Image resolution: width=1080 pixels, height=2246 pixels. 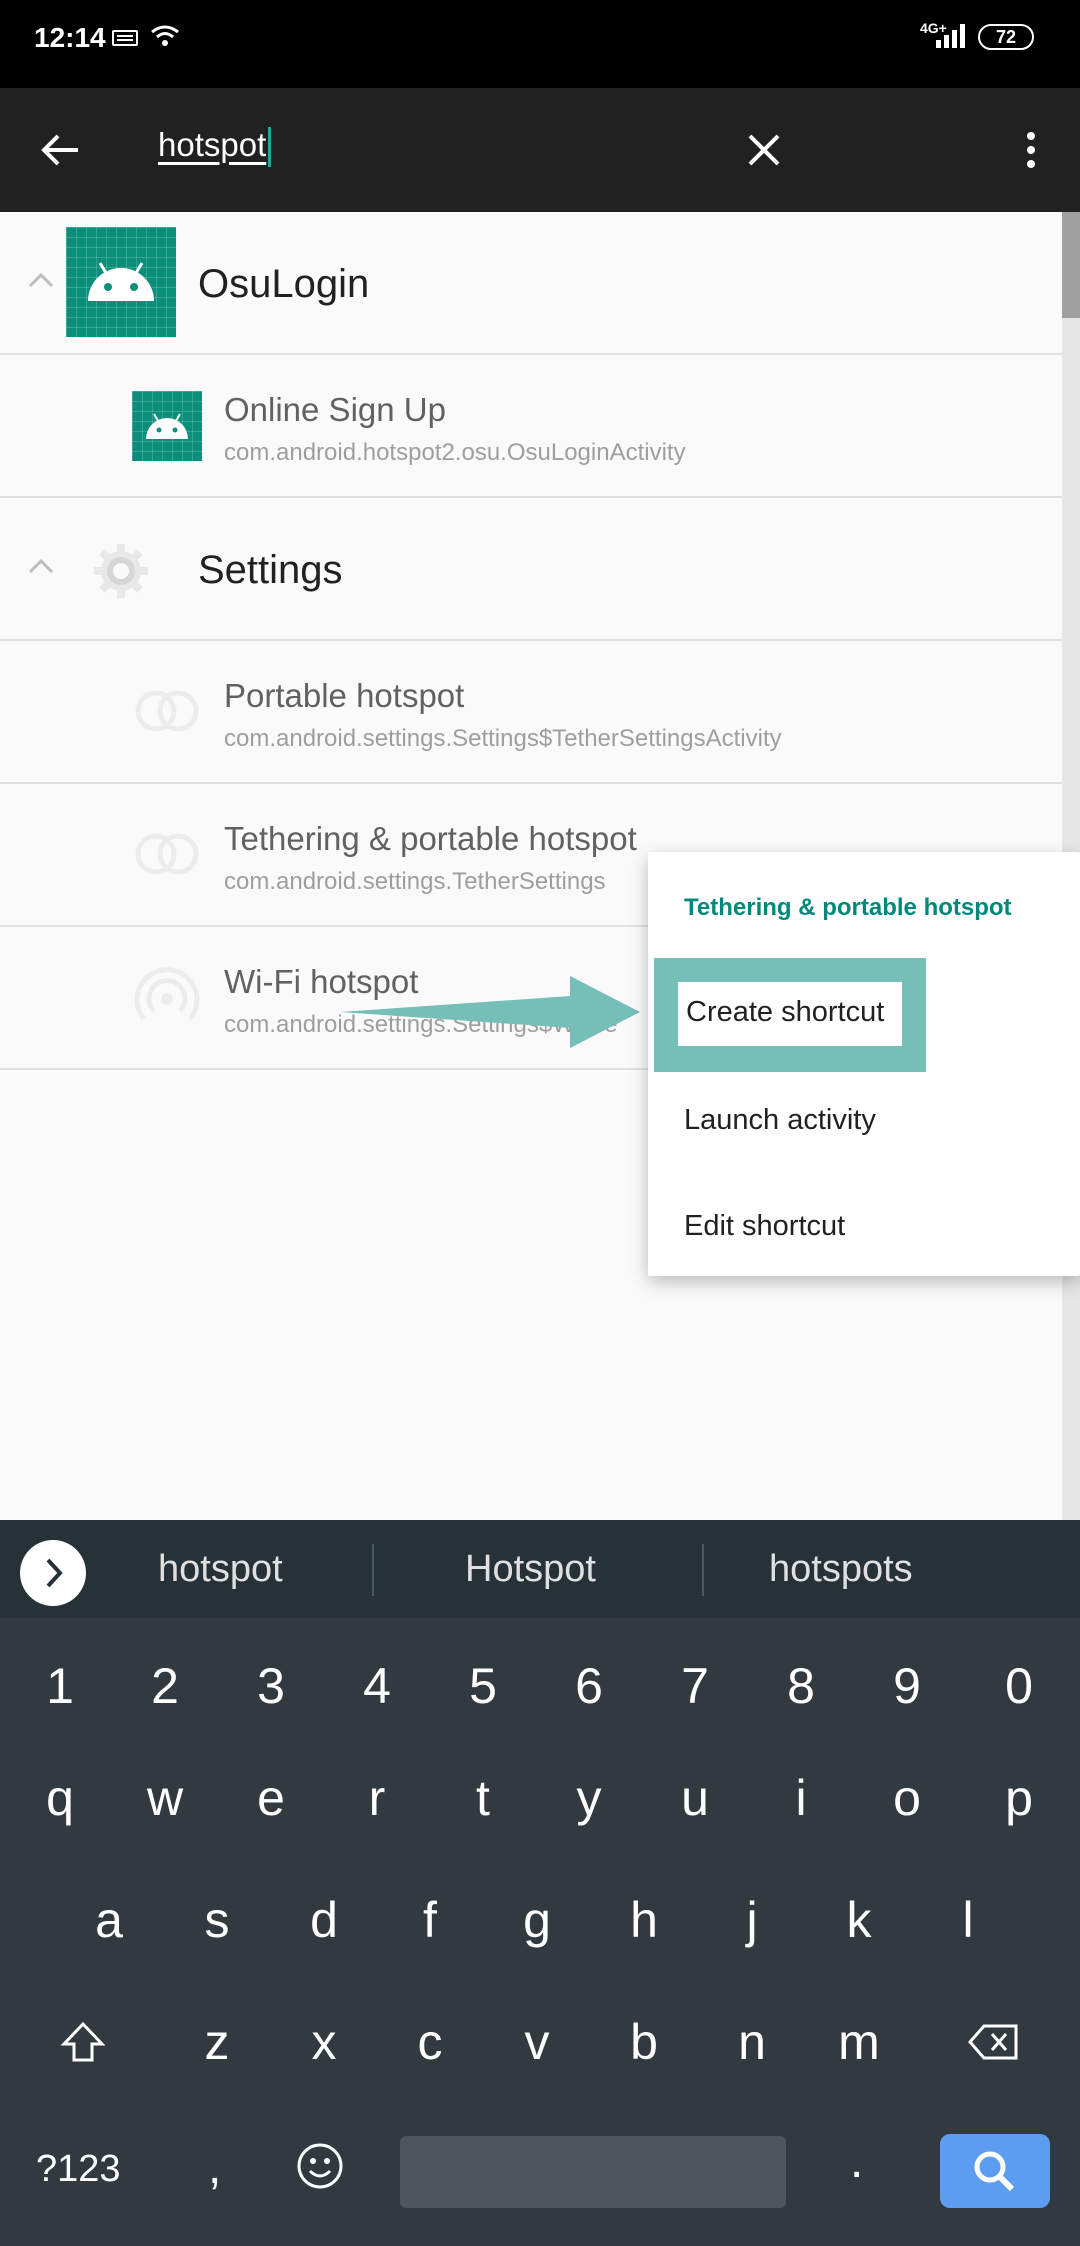 What do you see at coordinates (856, 2161) in the screenshot?
I see `key-period: .` at bounding box center [856, 2161].